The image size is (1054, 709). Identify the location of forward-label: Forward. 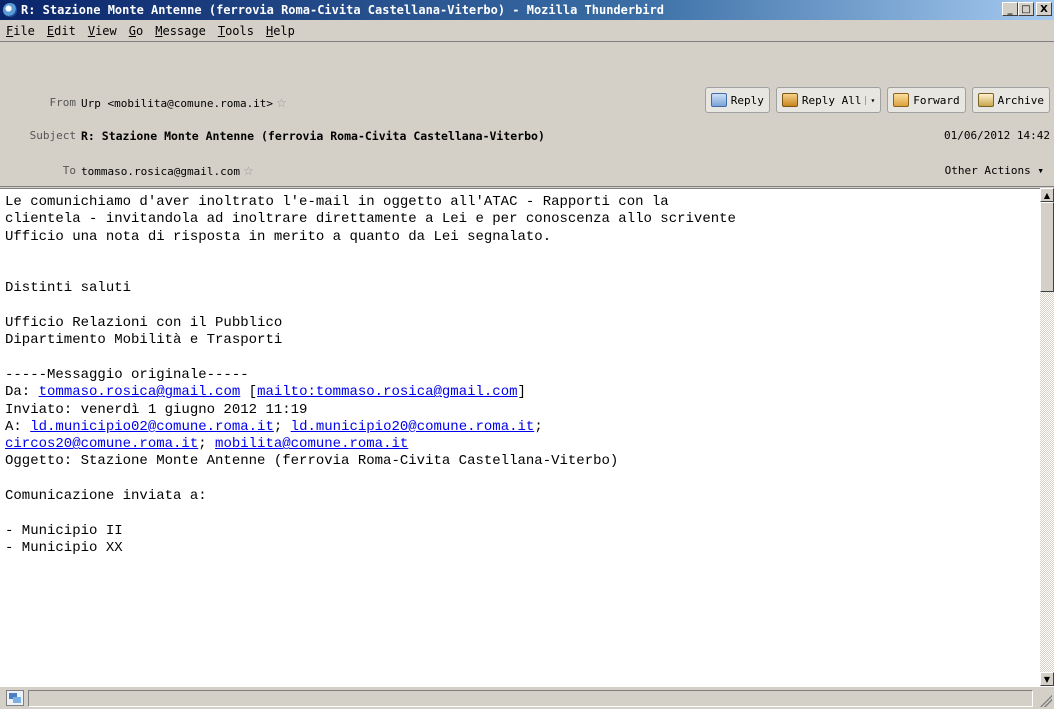
(936, 100).